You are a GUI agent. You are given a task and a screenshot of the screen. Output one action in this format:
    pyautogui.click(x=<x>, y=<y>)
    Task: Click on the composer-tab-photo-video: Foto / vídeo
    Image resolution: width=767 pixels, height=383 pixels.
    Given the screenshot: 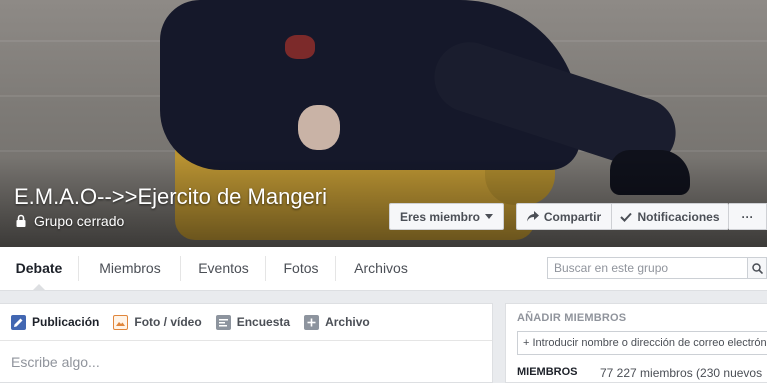 What is the action you would take?
    pyautogui.click(x=157, y=322)
    